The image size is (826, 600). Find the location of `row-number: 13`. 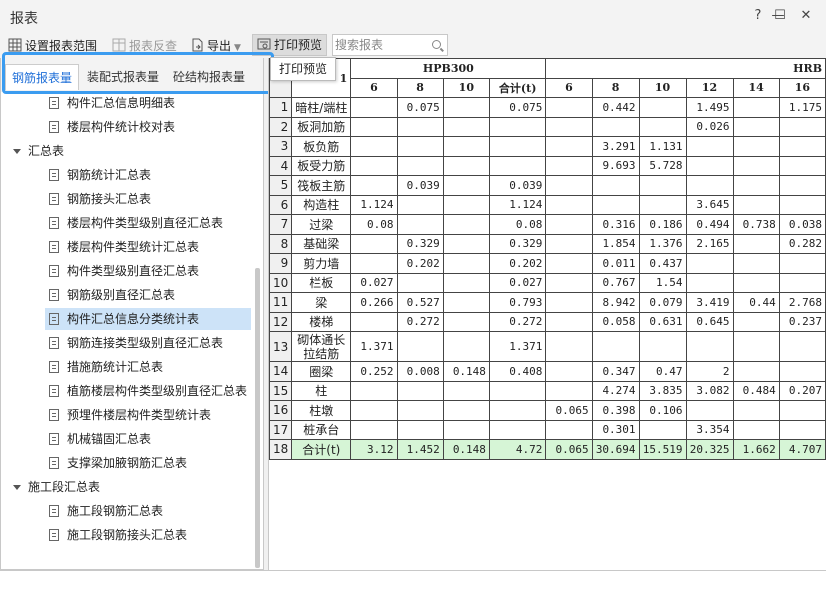

row-number: 13 is located at coordinates (281, 346).